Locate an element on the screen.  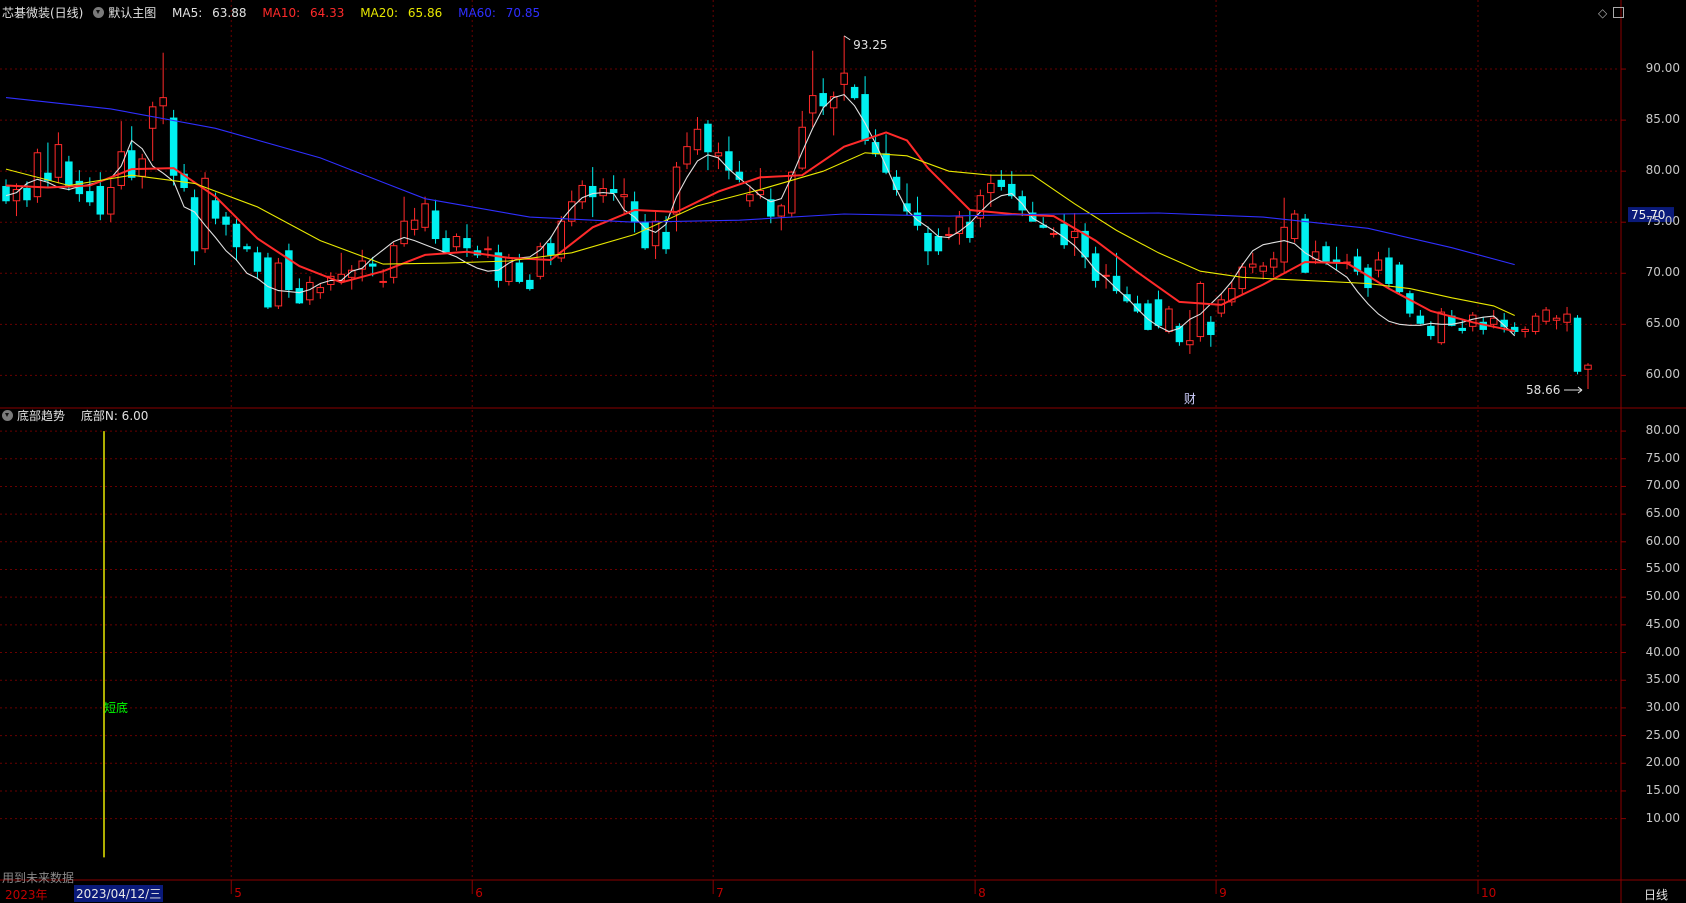
price-tick-label: 70.00 is located at coordinates (1662, 272).